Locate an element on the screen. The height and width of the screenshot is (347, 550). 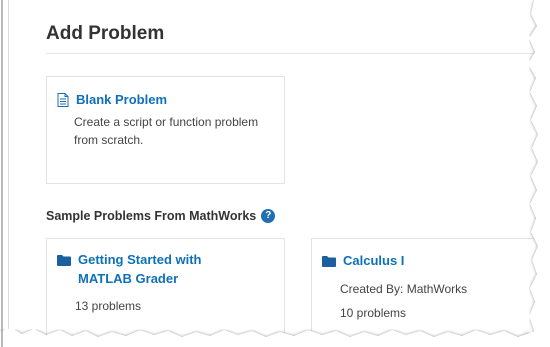
sample-problems-heading-text: Sample Problems From MathWorks is located at coordinates (151, 216).